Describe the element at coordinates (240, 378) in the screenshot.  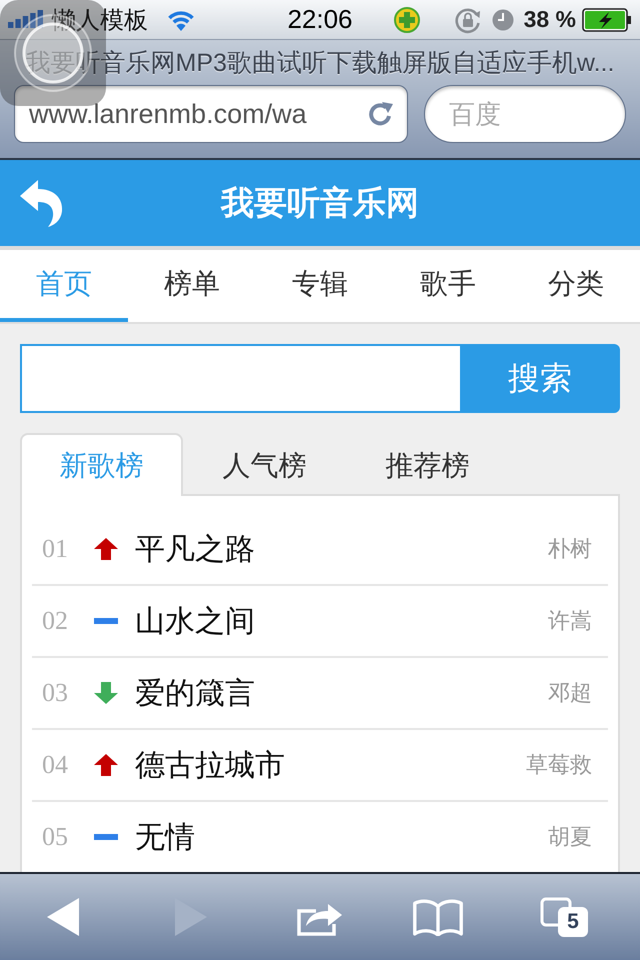
I see `search-input` at that location.